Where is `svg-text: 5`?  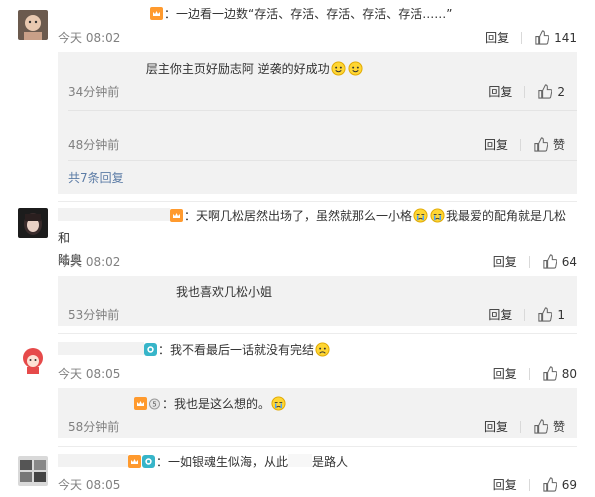
svg-text: 5 is located at coordinates (154, 405).